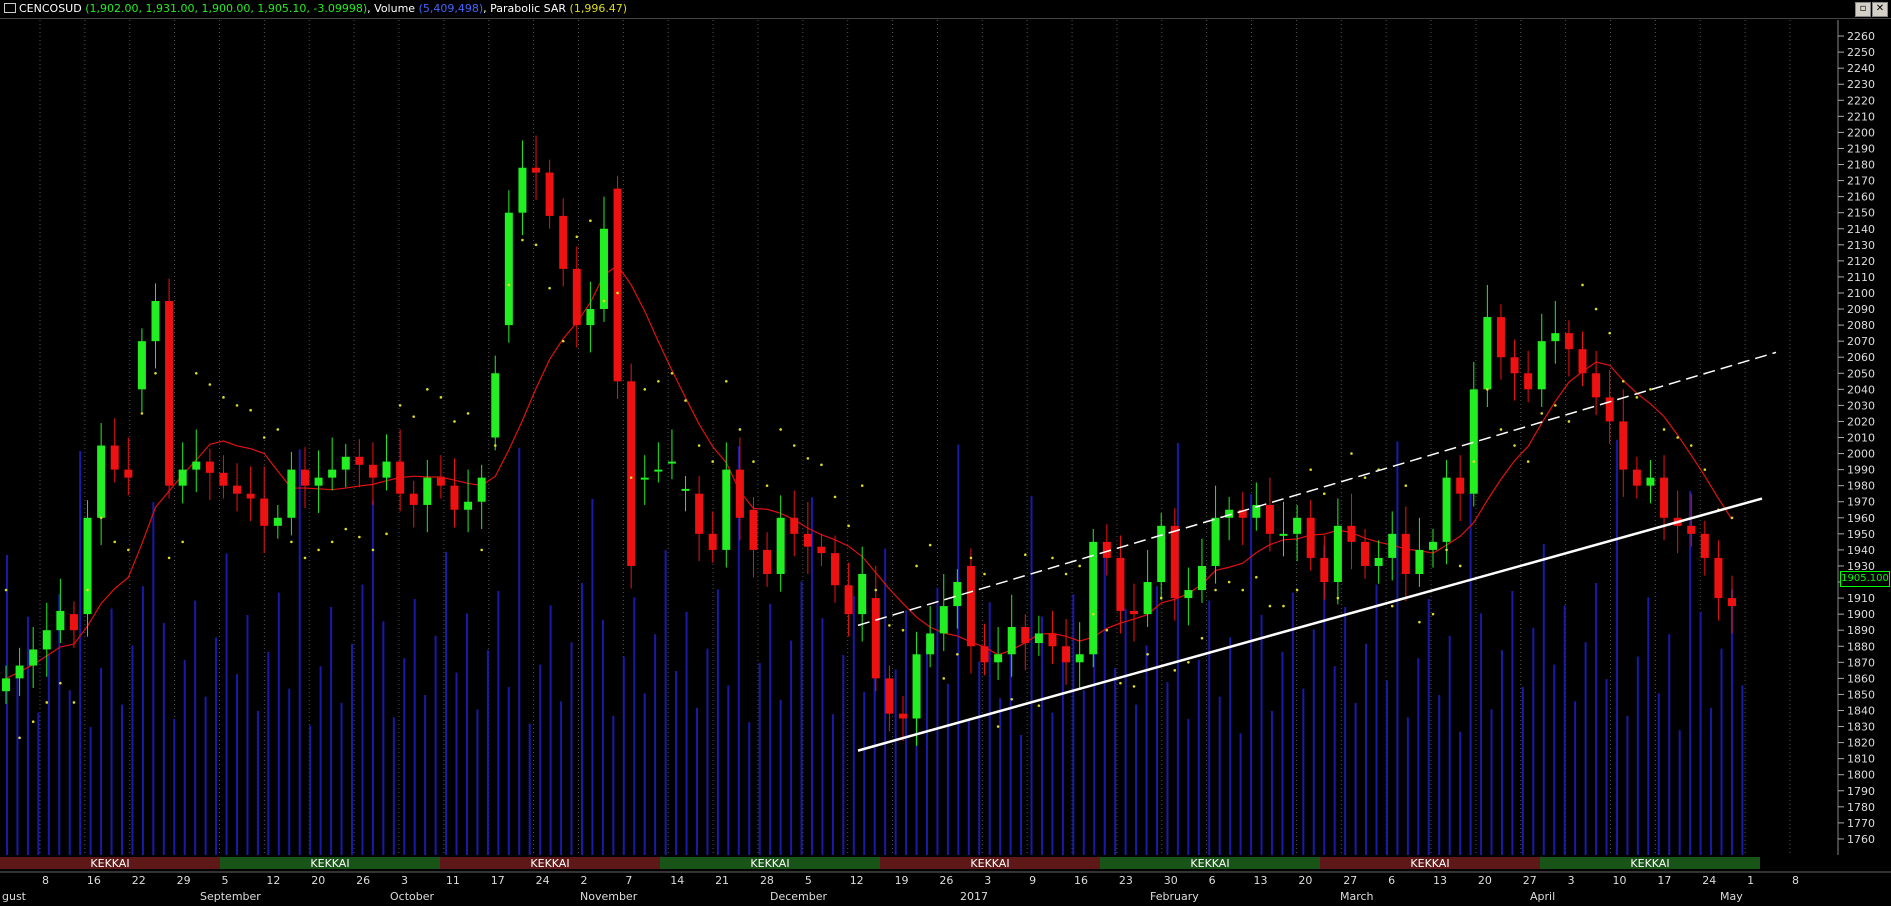 Image resolution: width=1891 pixels, height=906 pixels. What do you see at coordinates (1865, 579) in the screenshot?
I see `last-price-tag: 1905.100` at bounding box center [1865, 579].